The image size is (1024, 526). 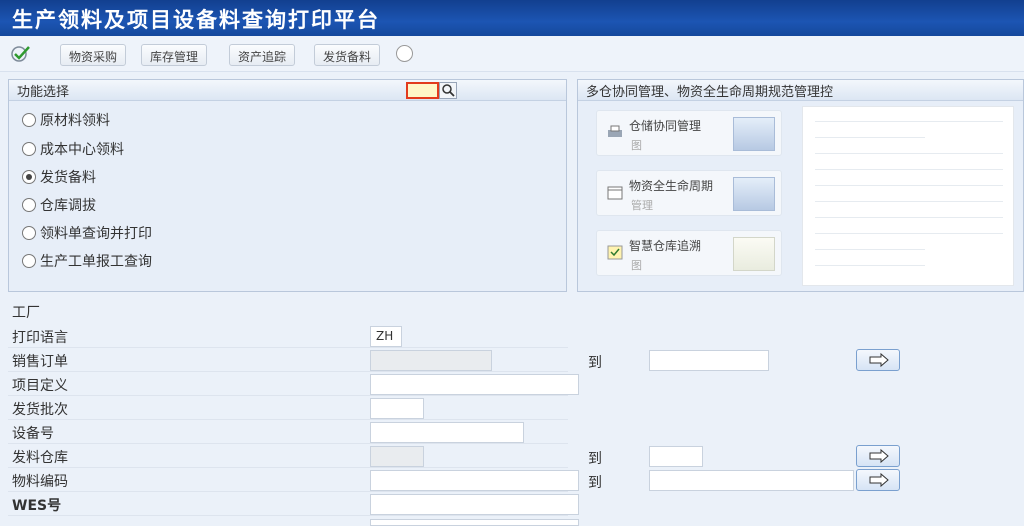 I want to click on warehouse-to-input, so click(x=676, y=456).